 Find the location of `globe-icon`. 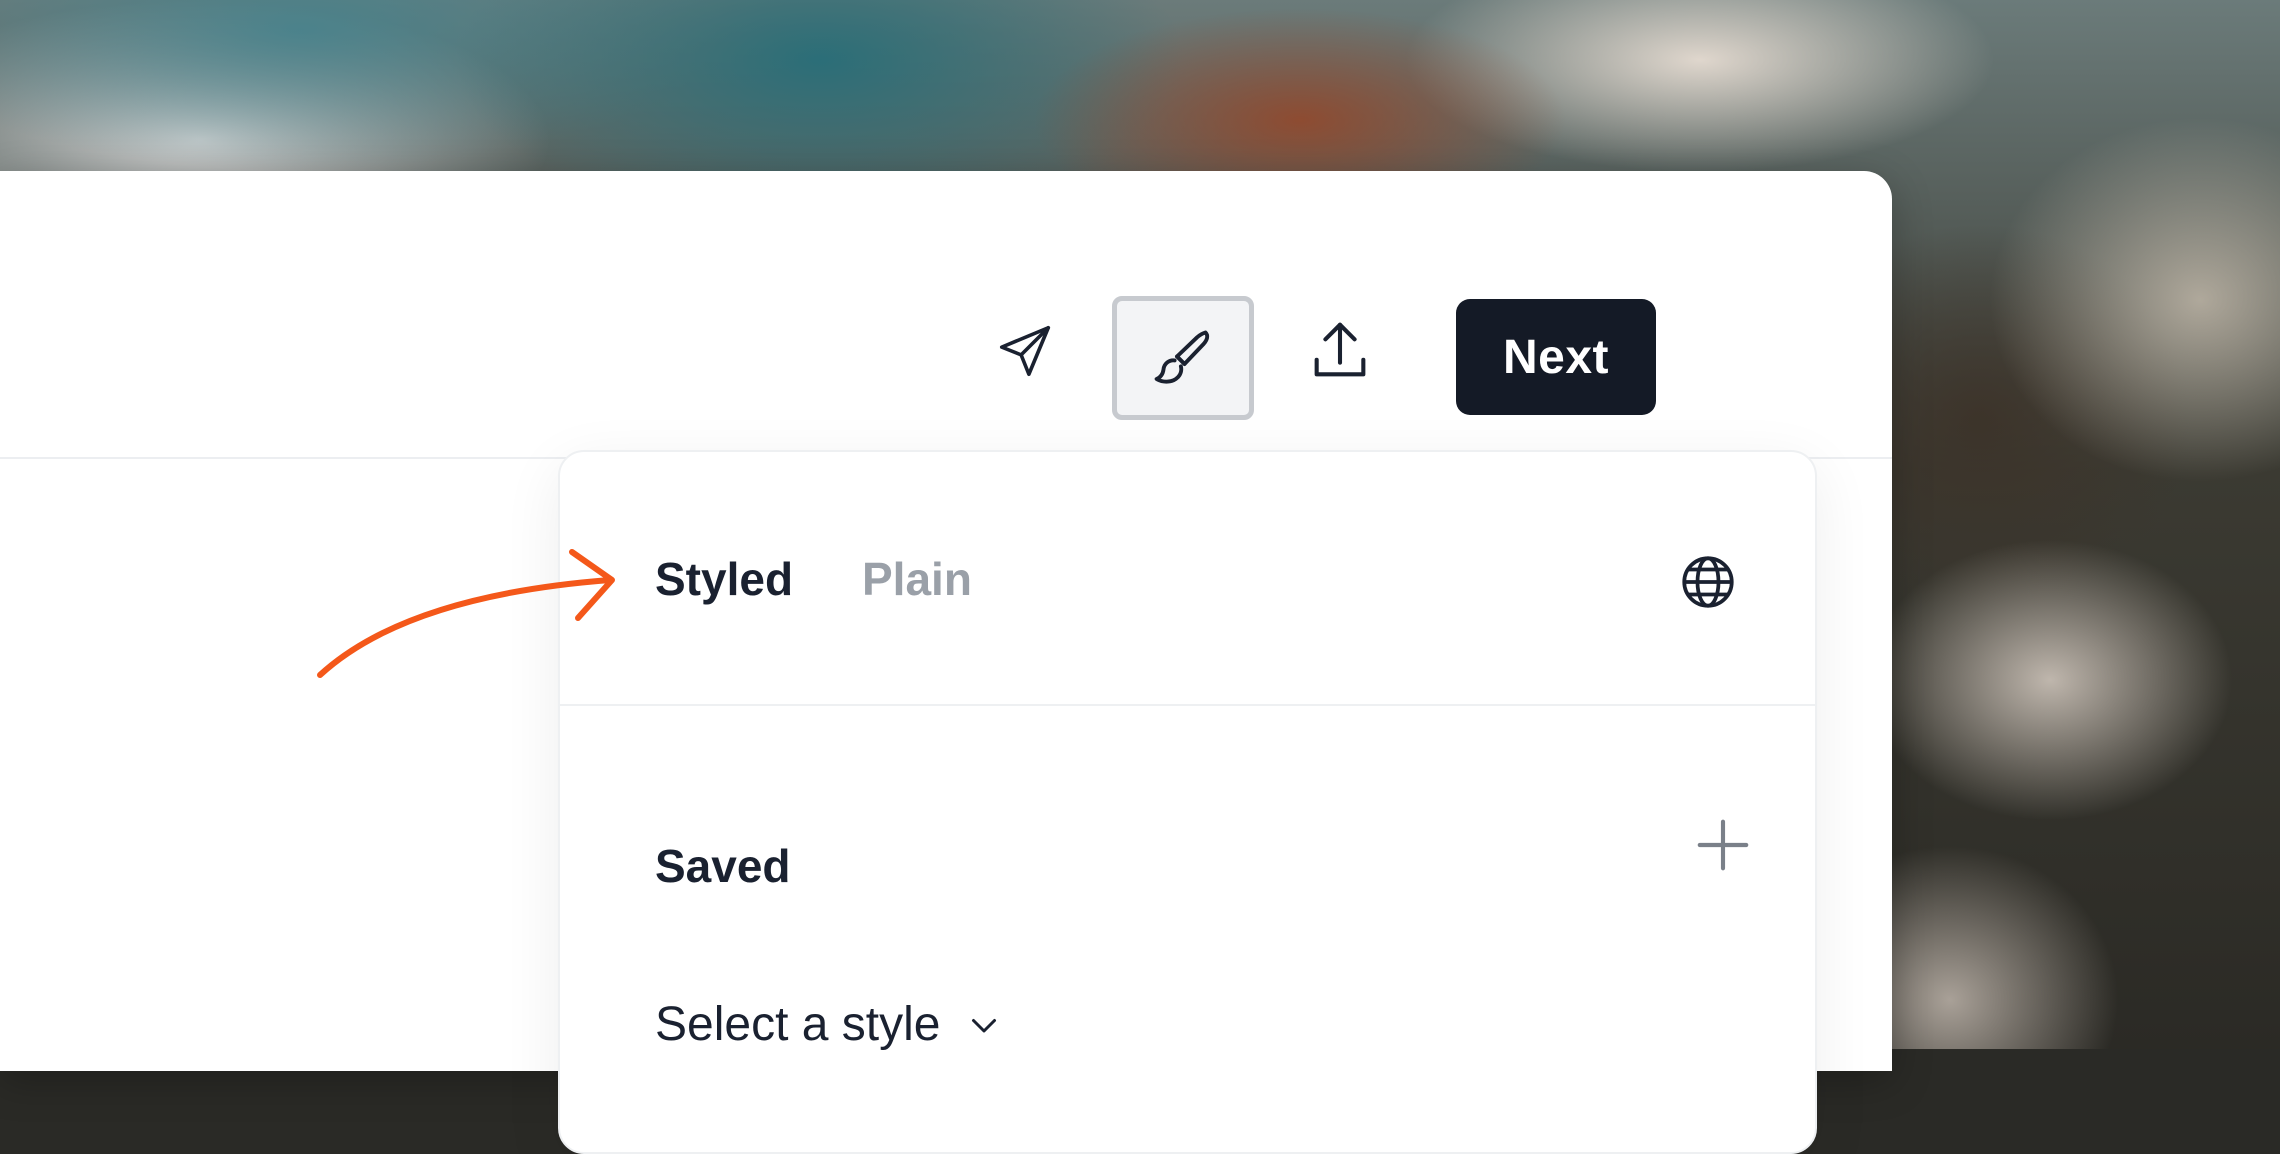

globe-icon is located at coordinates (1708, 582).